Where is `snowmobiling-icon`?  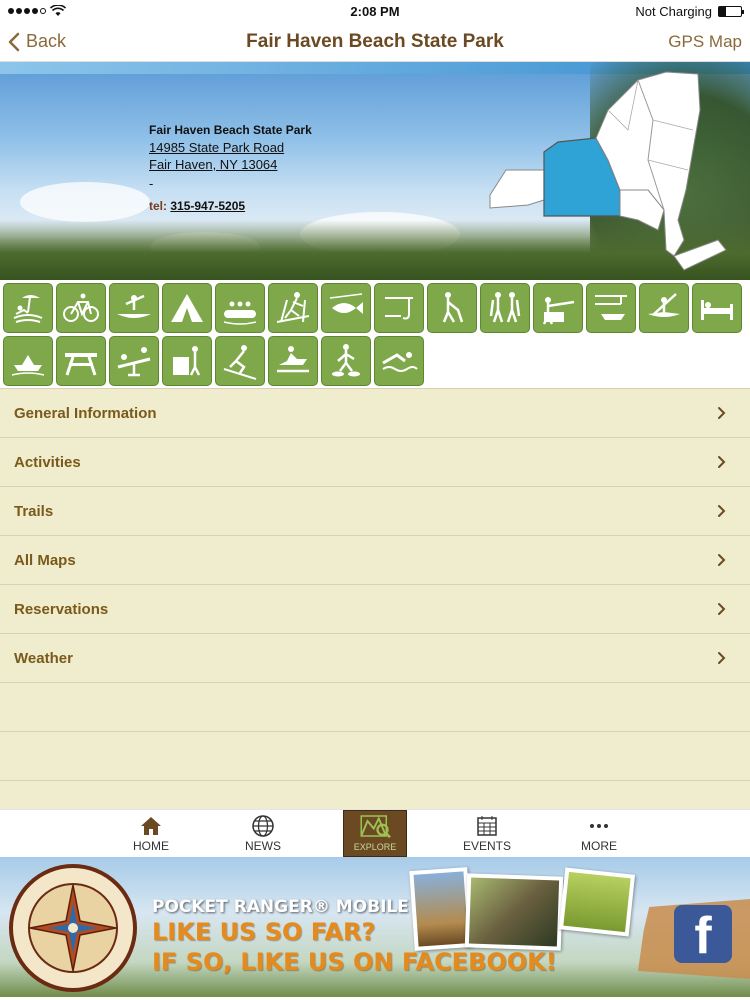 snowmobiling-icon is located at coordinates (293, 361).